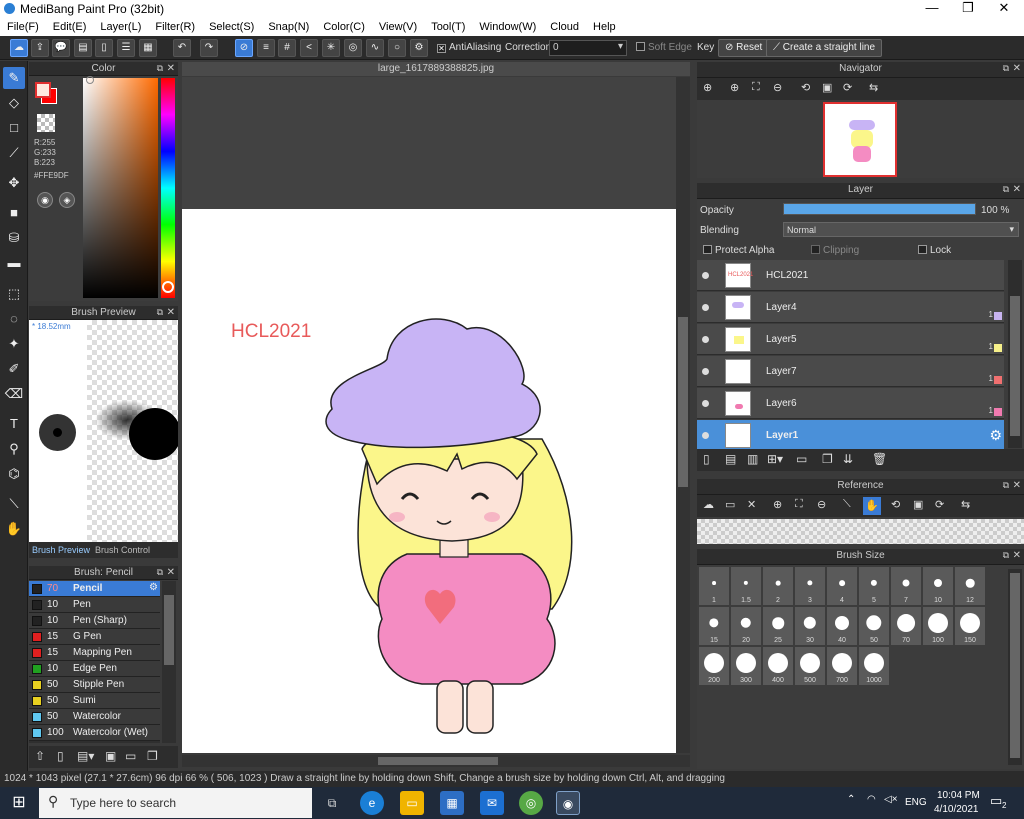  Describe the element at coordinates (94, 605) in the screenshot. I see `brush-item-pen: 10 Pen` at that location.